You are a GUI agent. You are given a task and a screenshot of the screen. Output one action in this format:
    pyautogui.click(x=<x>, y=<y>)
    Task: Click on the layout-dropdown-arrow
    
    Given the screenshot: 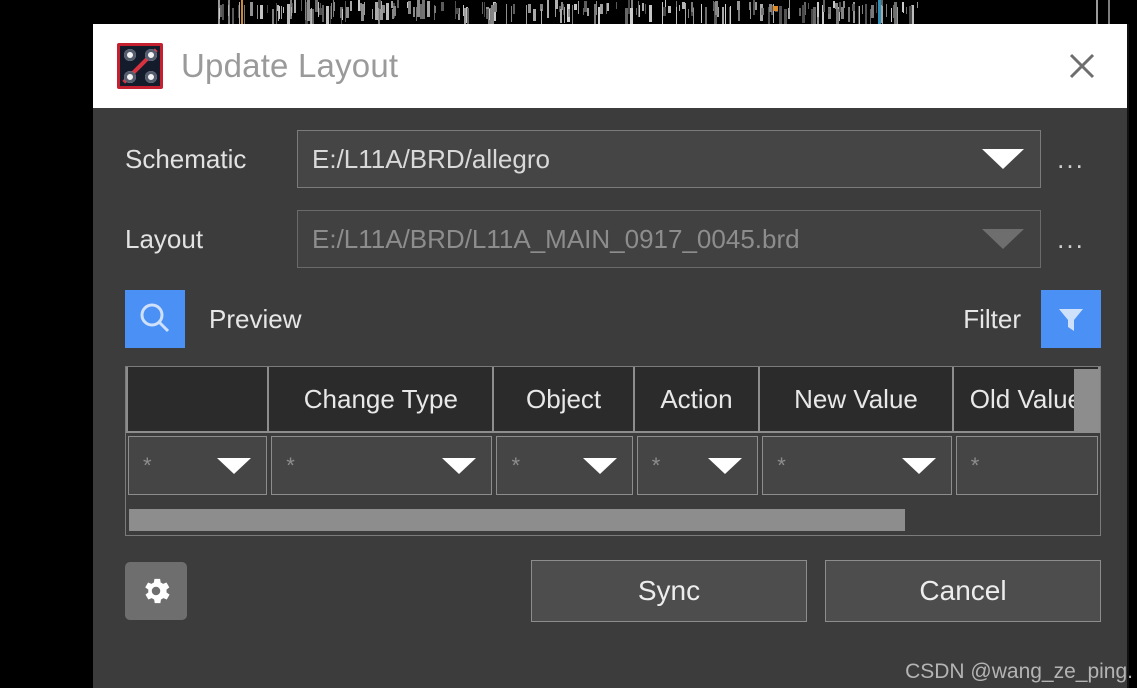 What is the action you would take?
    pyautogui.click(x=1003, y=239)
    